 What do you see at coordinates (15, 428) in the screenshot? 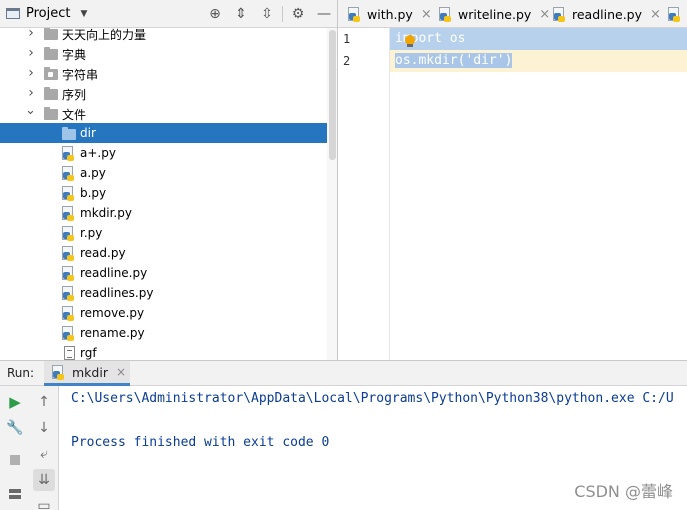
I see `wrench-icon: 🔧` at bounding box center [15, 428].